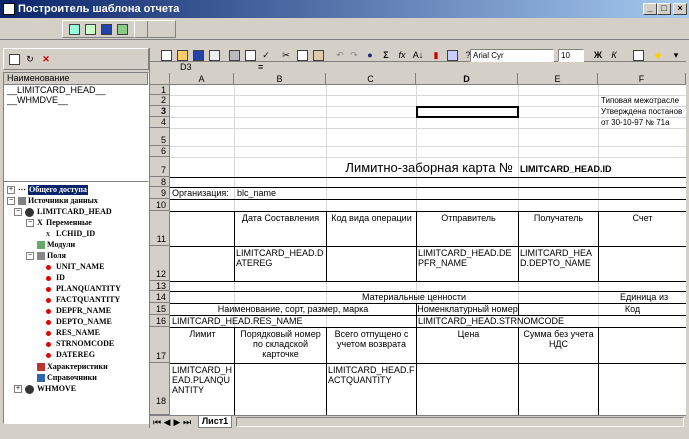  Describe the element at coordinates (160, 205) in the screenshot. I see `row-header: 10` at that location.